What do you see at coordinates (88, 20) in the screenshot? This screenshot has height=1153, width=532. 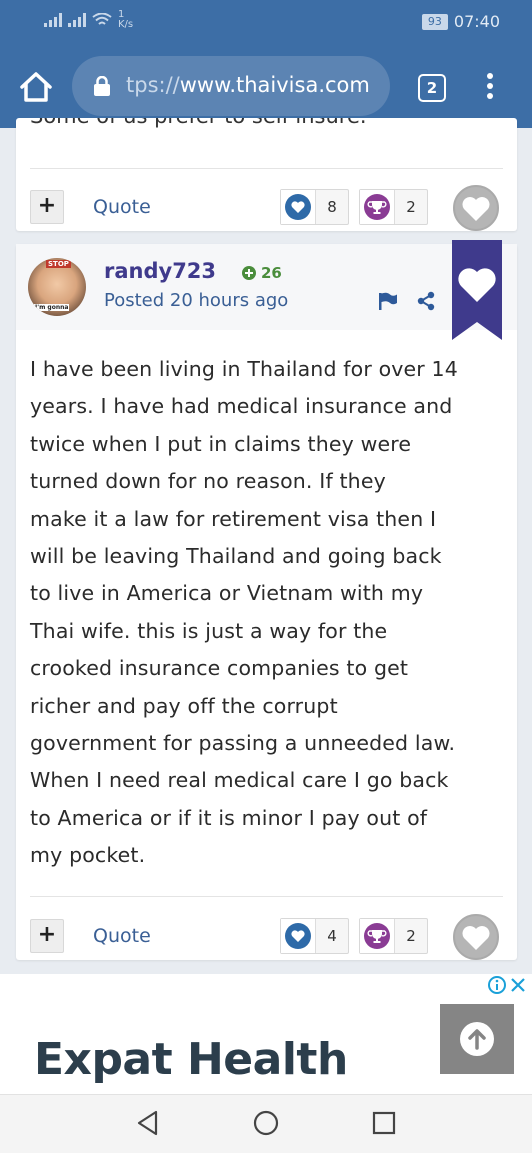 I see `signal-indicators: 1 K/s` at bounding box center [88, 20].